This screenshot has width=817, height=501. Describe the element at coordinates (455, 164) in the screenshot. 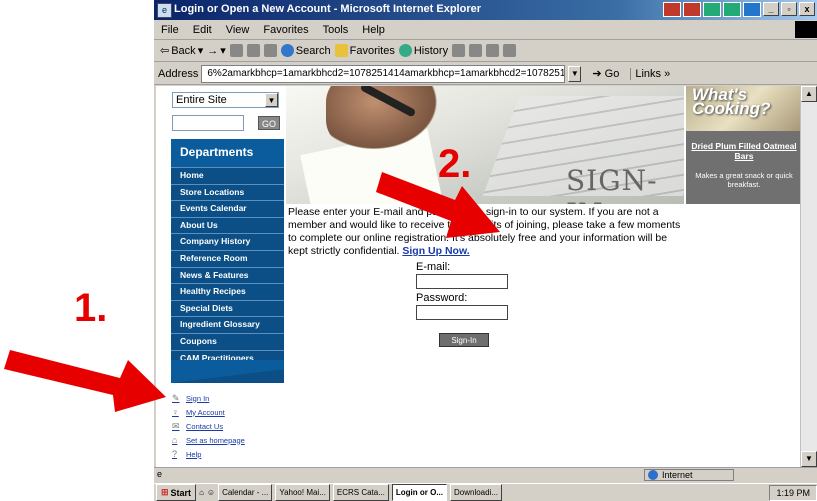

I see `annotation-two: 2.` at that location.